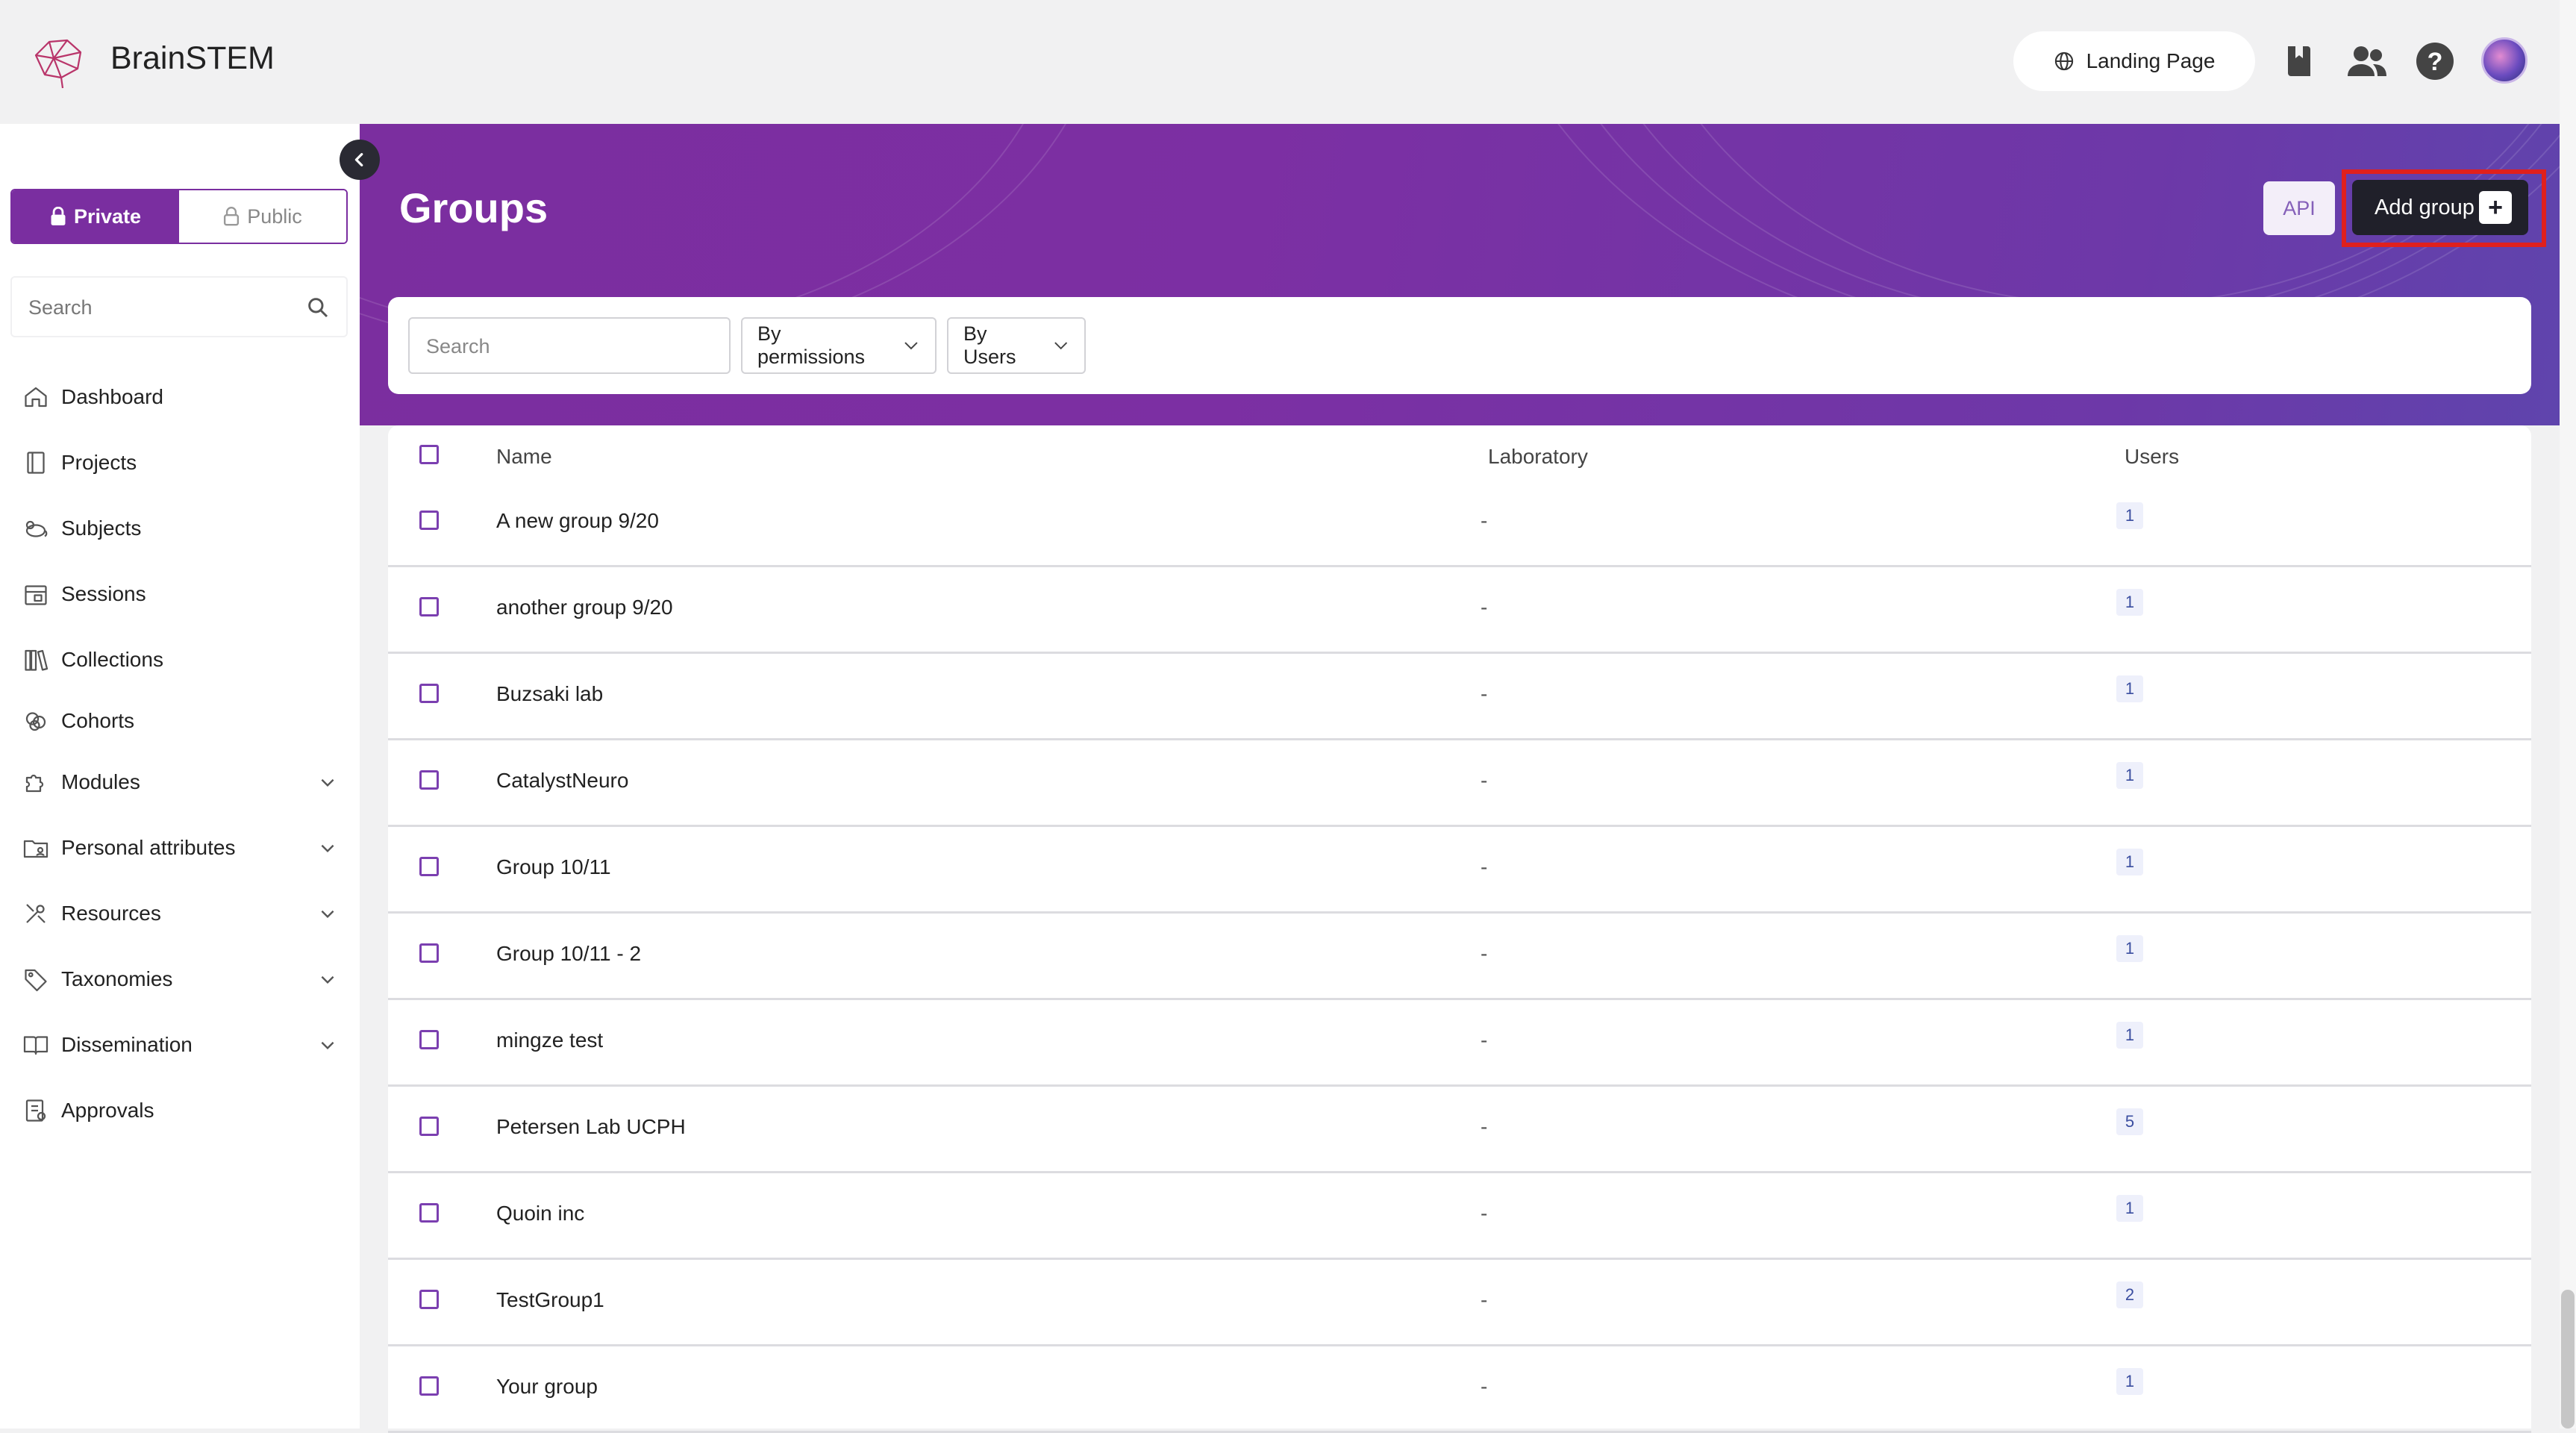  What do you see at coordinates (547, 1387) in the screenshot?
I see `group-name: Your group` at bounding box center [547, 1387].